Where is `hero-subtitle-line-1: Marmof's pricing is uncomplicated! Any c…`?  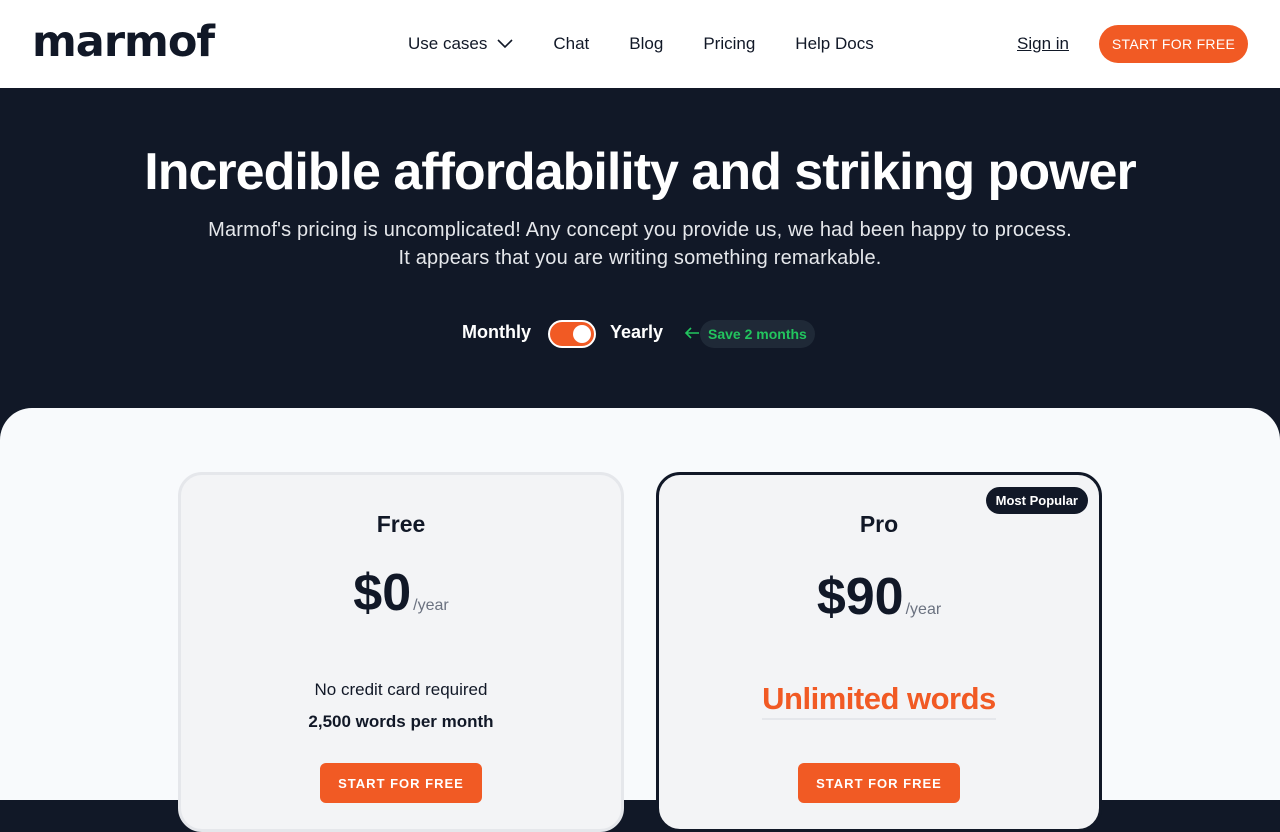 hero-subtitle-line-1: Marmof's pricing is uncomplicated! Any c… is located at coordinates (640, 230).